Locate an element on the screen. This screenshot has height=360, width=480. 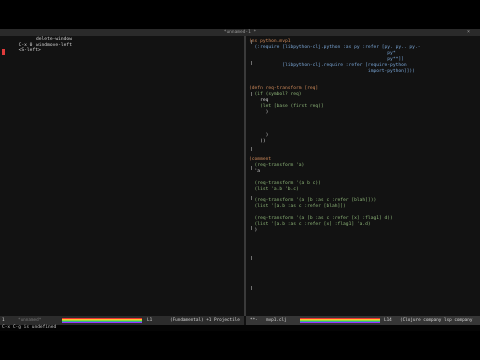
code-line: (req-transform 'a) is located at coordinates (277, 165).